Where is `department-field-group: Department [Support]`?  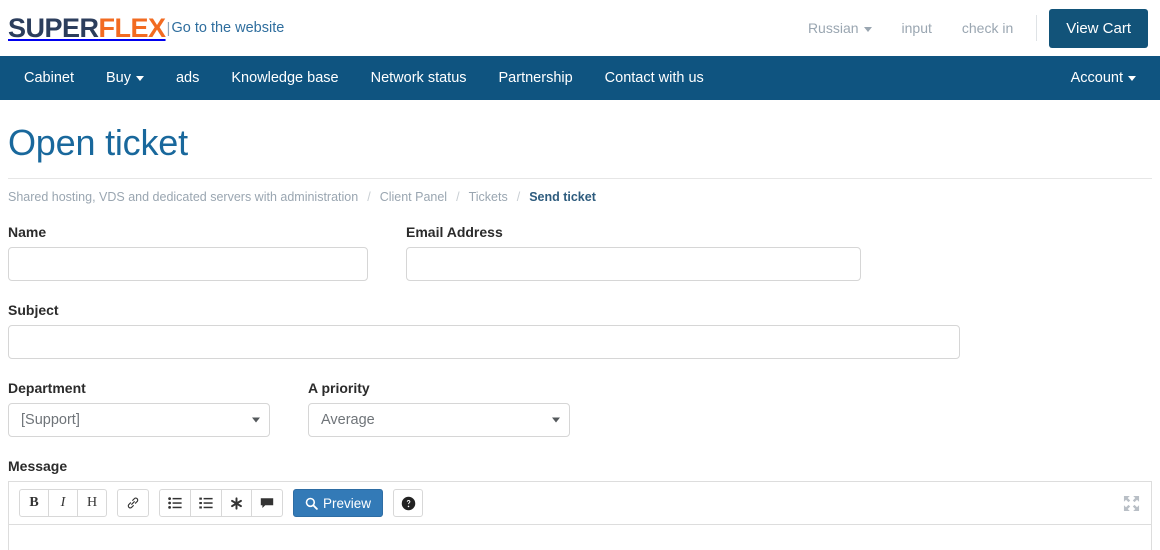
department-field-group: Department [Support] is located at coordinates (139, 408).